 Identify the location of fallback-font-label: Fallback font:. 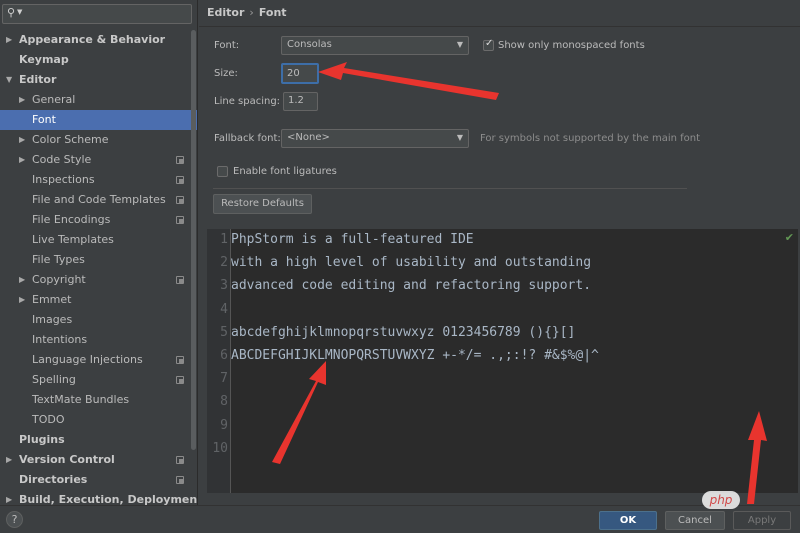
(247, 138).